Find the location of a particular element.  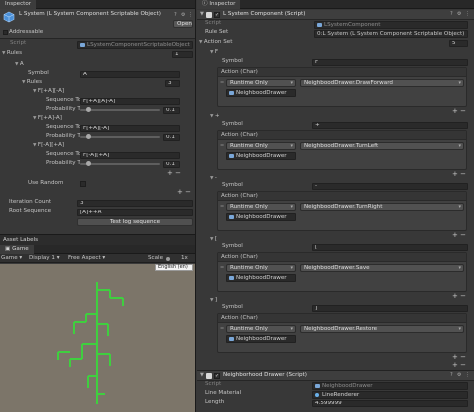

action-set-add-remove: + − is located at coordinates (459, 365).